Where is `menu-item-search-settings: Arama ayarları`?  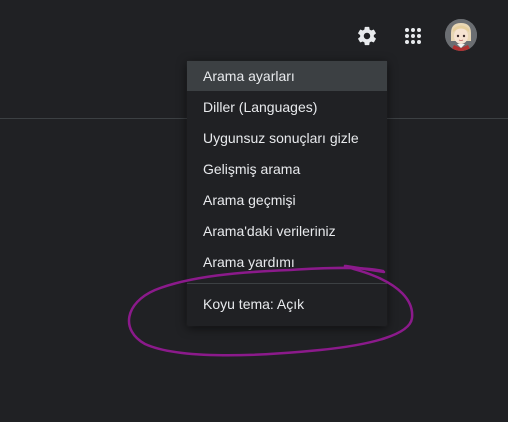
menu-item-search-settings: Arama ayarları is located at coordinates (287, 76).